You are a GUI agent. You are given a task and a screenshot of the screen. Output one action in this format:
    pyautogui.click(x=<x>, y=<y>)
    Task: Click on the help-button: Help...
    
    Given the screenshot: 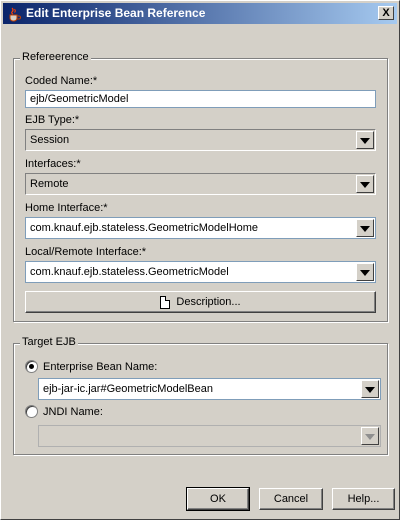 What is the action you would take?
    pyautogui.click(x=363, y=499)
    